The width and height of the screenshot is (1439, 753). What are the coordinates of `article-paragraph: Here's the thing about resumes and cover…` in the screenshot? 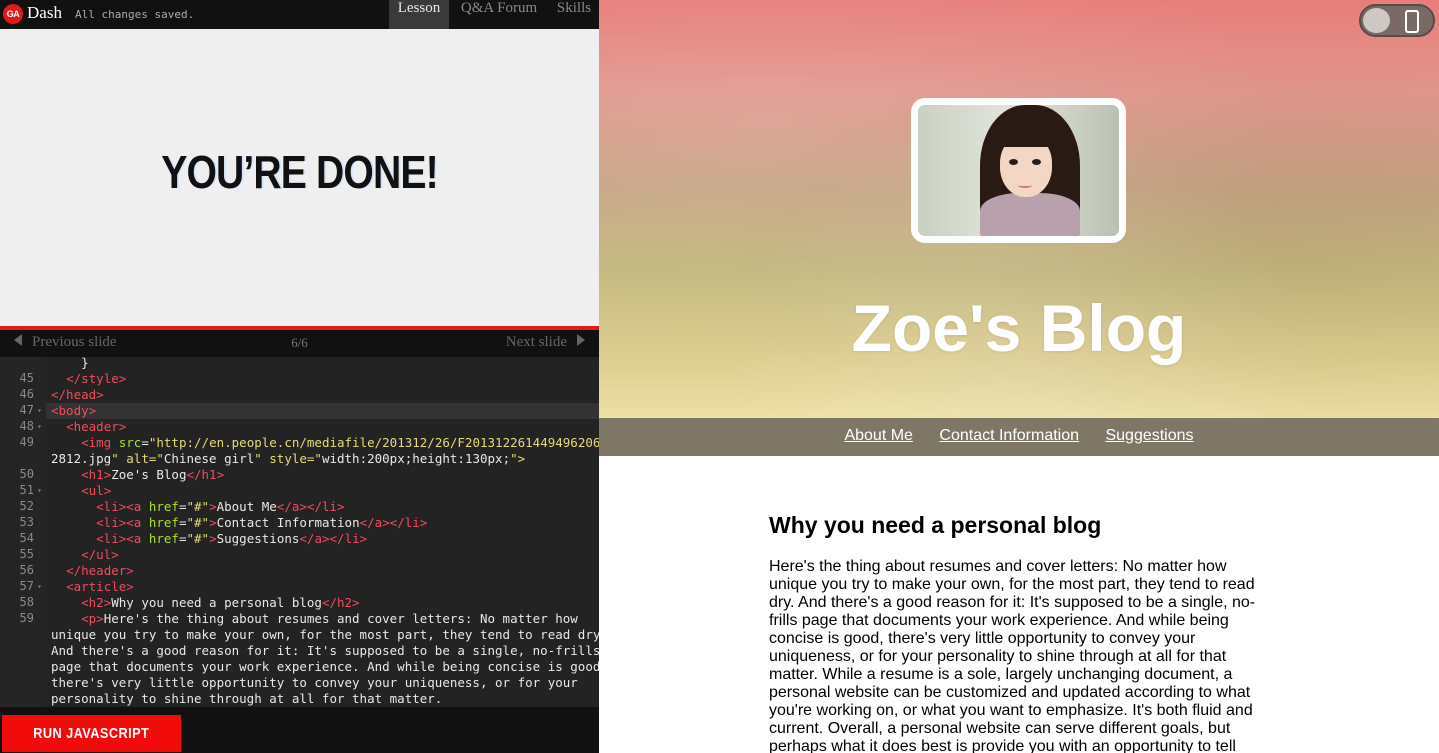 It's located at (1012, 655).